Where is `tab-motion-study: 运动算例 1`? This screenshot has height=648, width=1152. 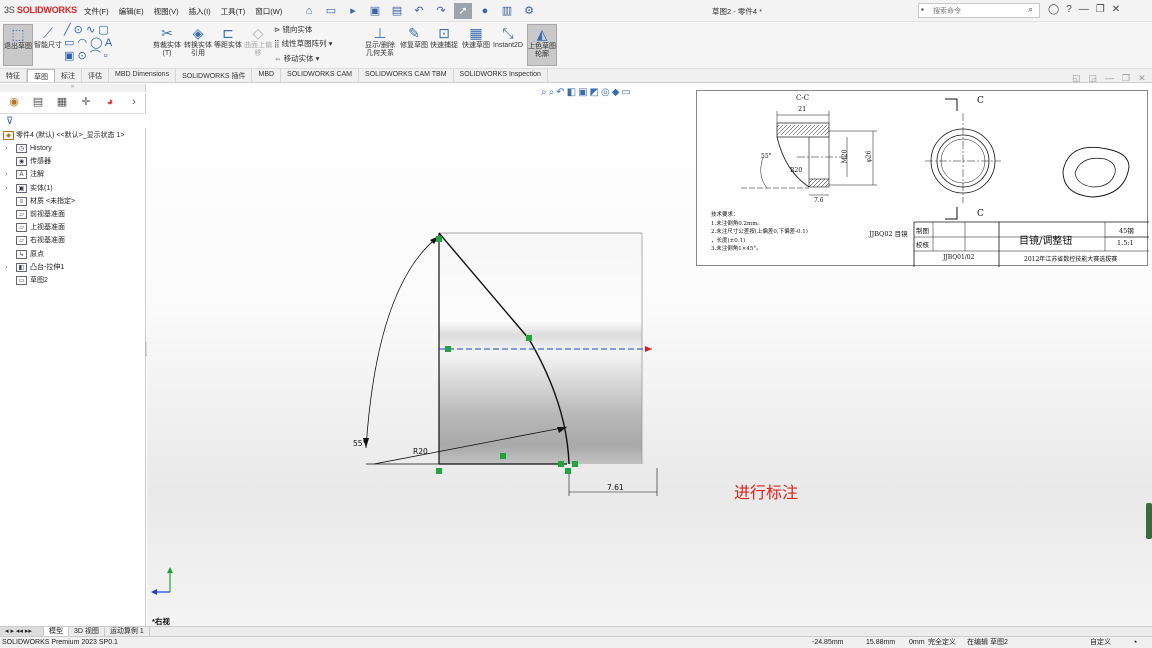 tab-motion-study: 运动算例 1 is located at coordinates (127, 631).